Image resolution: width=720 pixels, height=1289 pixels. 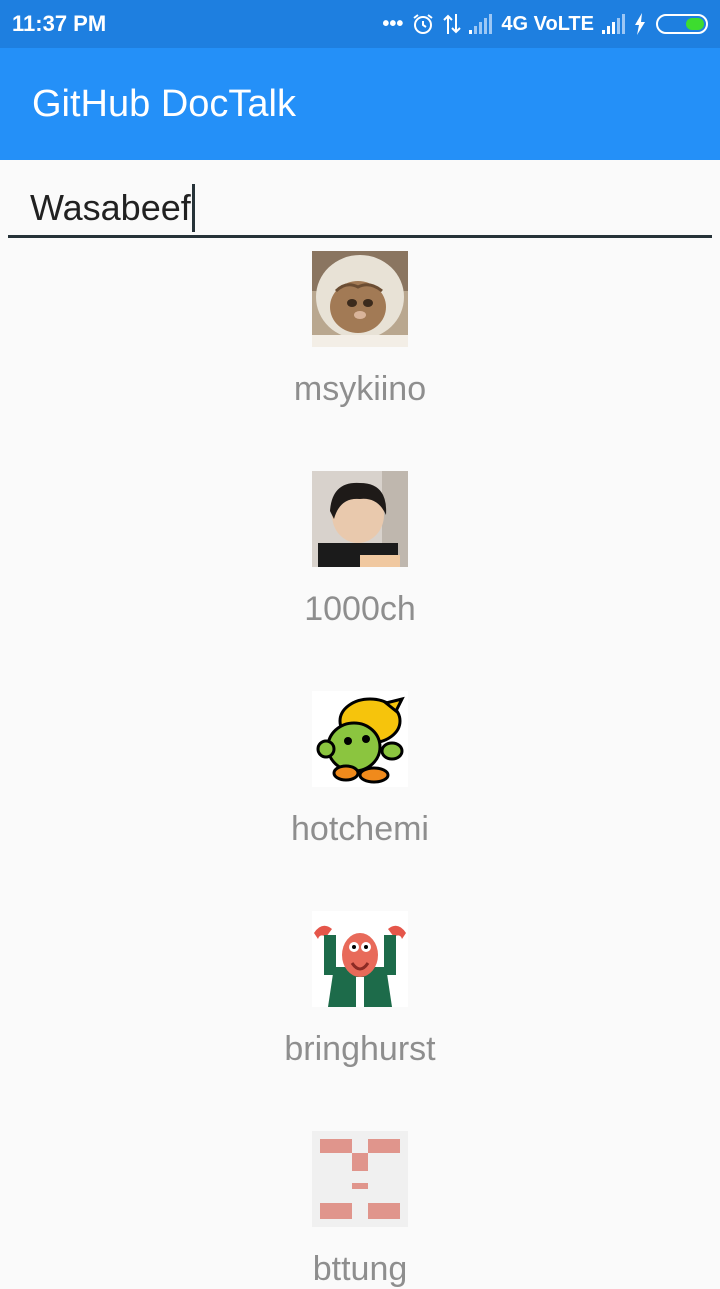 I want to click on user-list-item: msykiino, so click(x=360, y=330).